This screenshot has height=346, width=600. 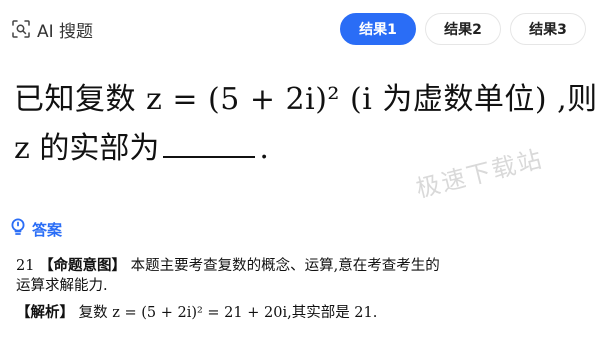 I want to click on question-line-2: z 的实部为., so click(x=302, y=149).